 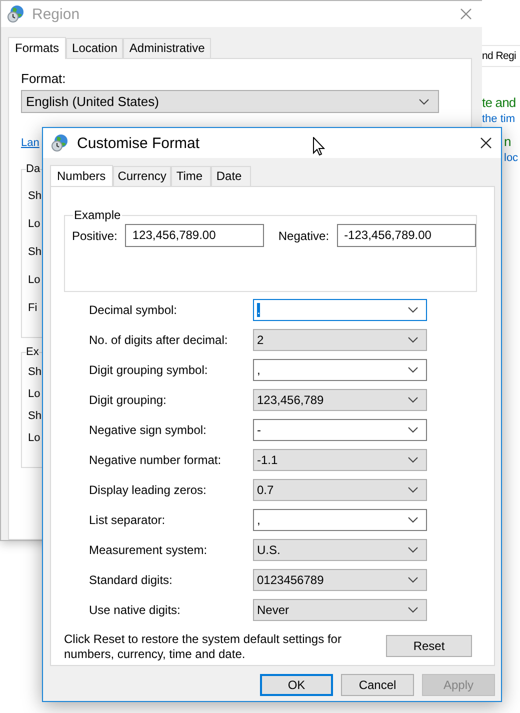 What do you see at coordinates (340, 580) in the screenshot?
I see `dropdown: 0123456789` at bounding box center [340, 580].